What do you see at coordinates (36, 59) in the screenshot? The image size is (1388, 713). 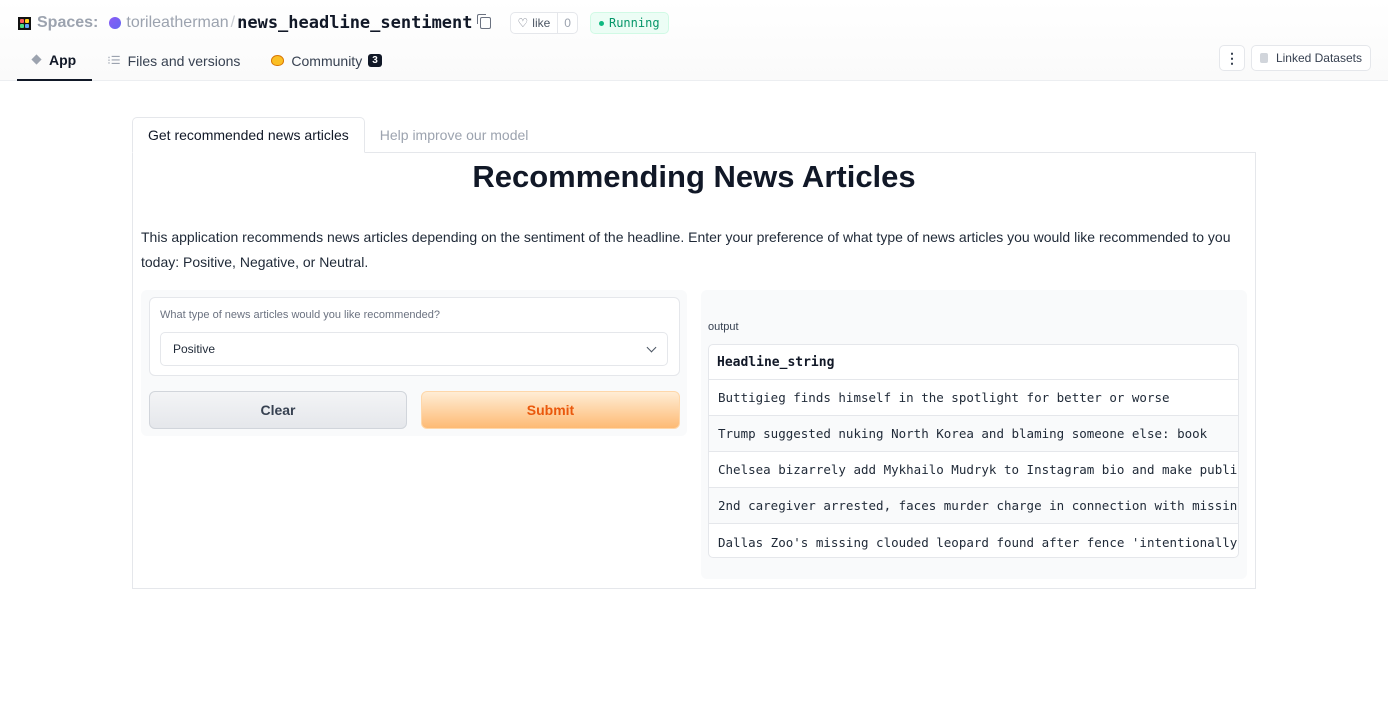 I see `app-cube-icon` at bounding box center [36, 59].